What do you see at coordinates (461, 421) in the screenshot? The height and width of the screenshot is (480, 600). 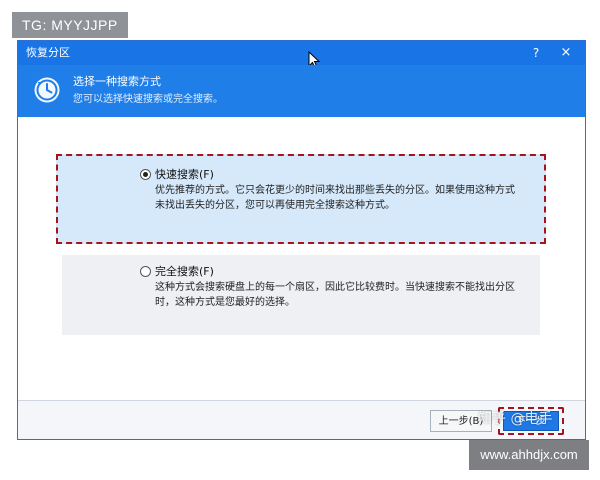 I see `back-button: 上一步(B)` at bounding box center [461, 421].